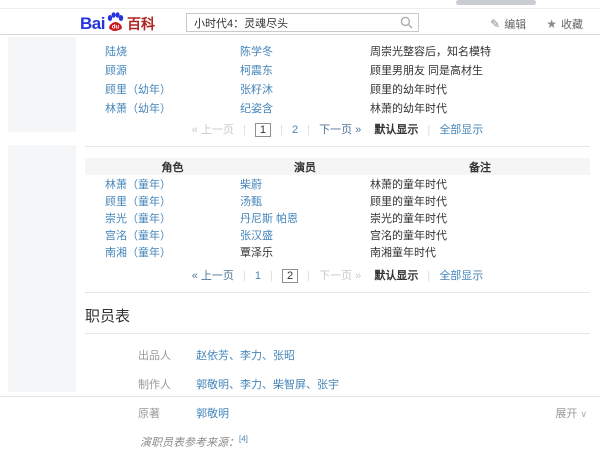 This screenshot has height=450, width=600. Describe the element at coordinates (300, 396) in the screenshot. I see `bottom-divider` at that location.